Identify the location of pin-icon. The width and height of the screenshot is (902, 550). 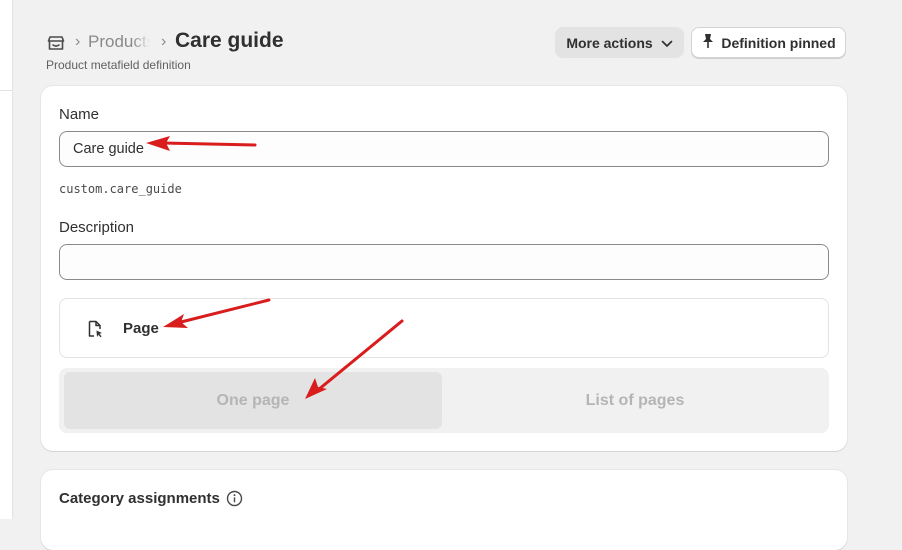
(708, 42).